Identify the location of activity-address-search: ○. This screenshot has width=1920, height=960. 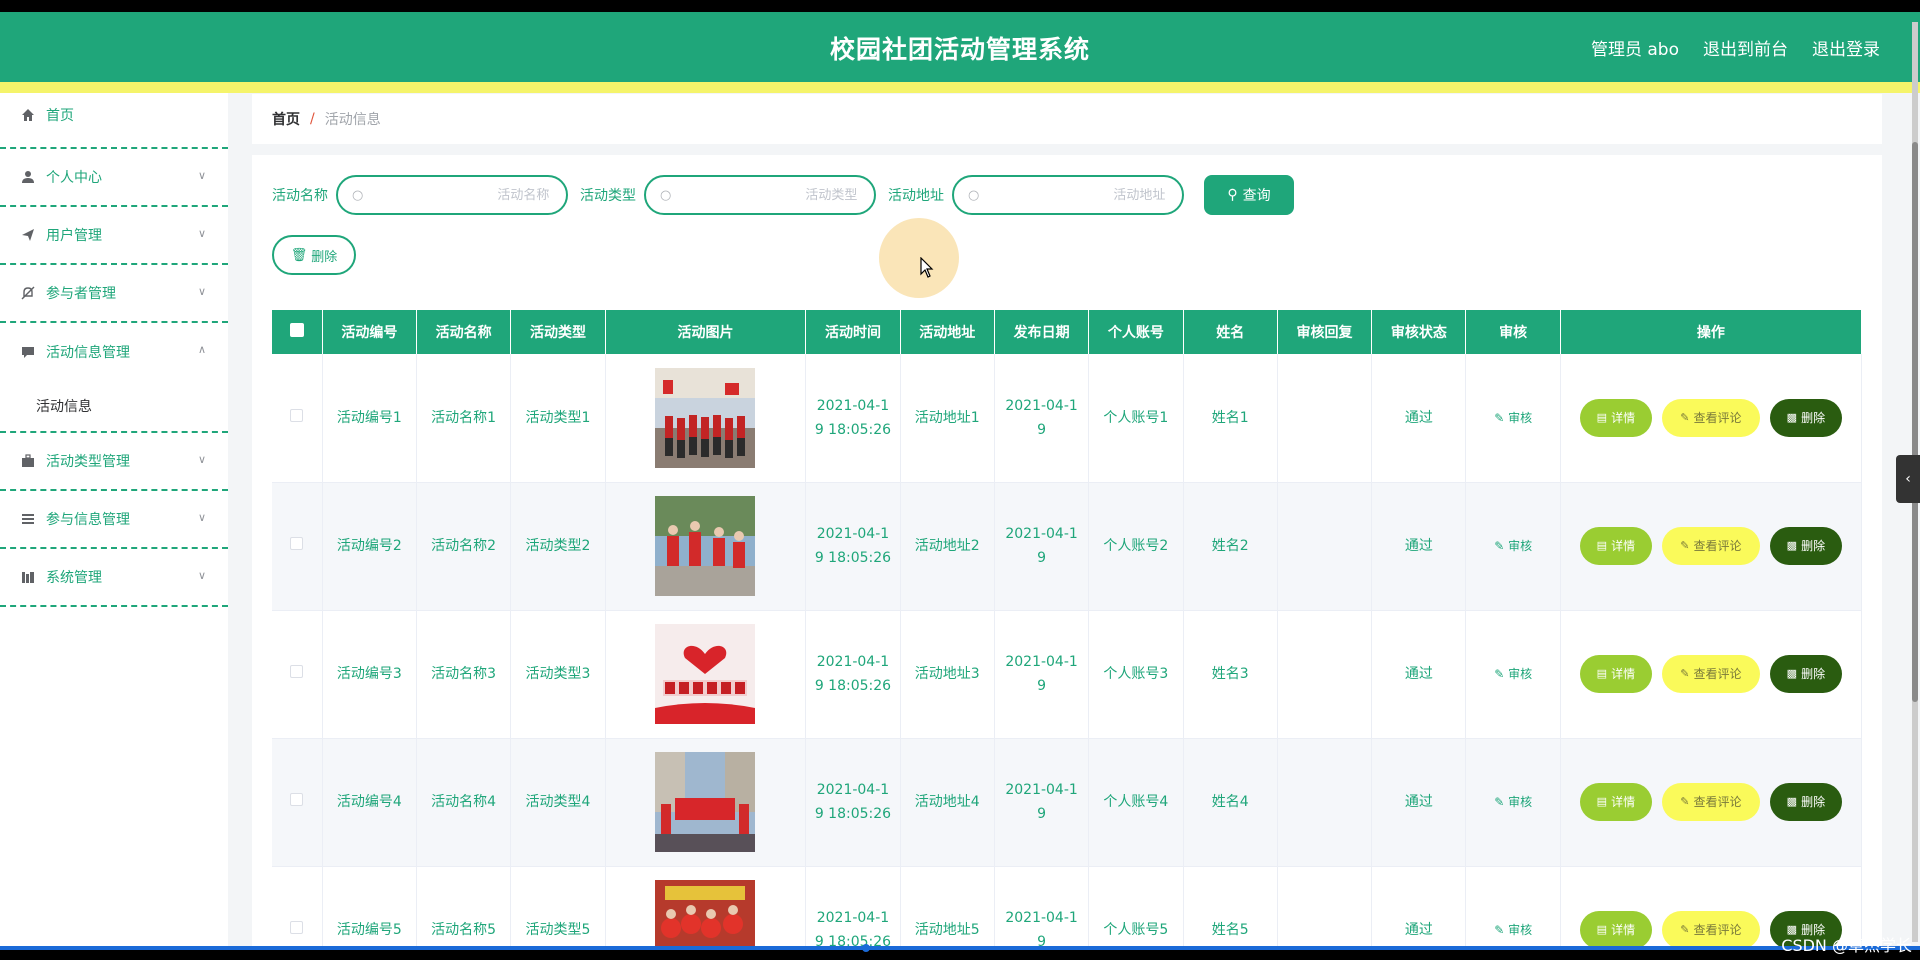
(1068, 195).